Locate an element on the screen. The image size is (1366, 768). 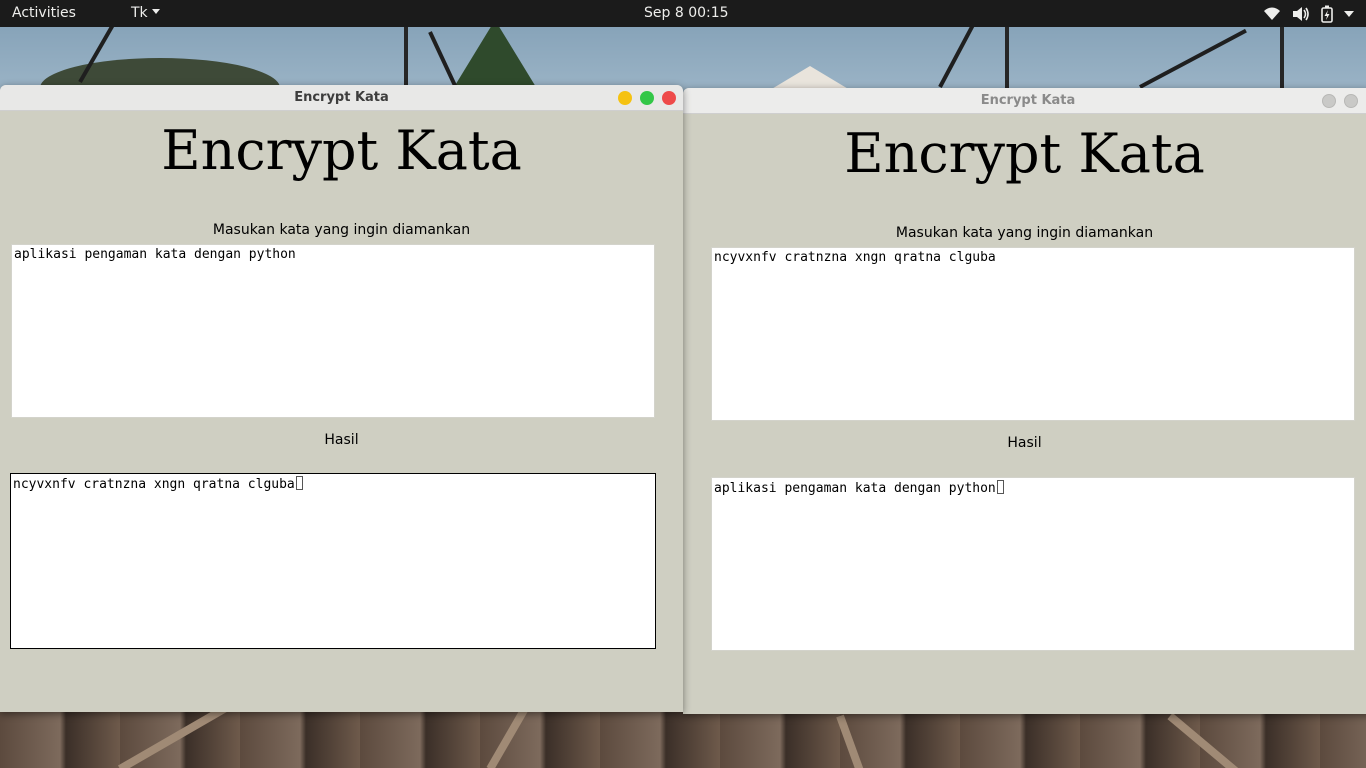
input-text: aplikasi pengaman kata dengan python is located at coordinates (155, 254).